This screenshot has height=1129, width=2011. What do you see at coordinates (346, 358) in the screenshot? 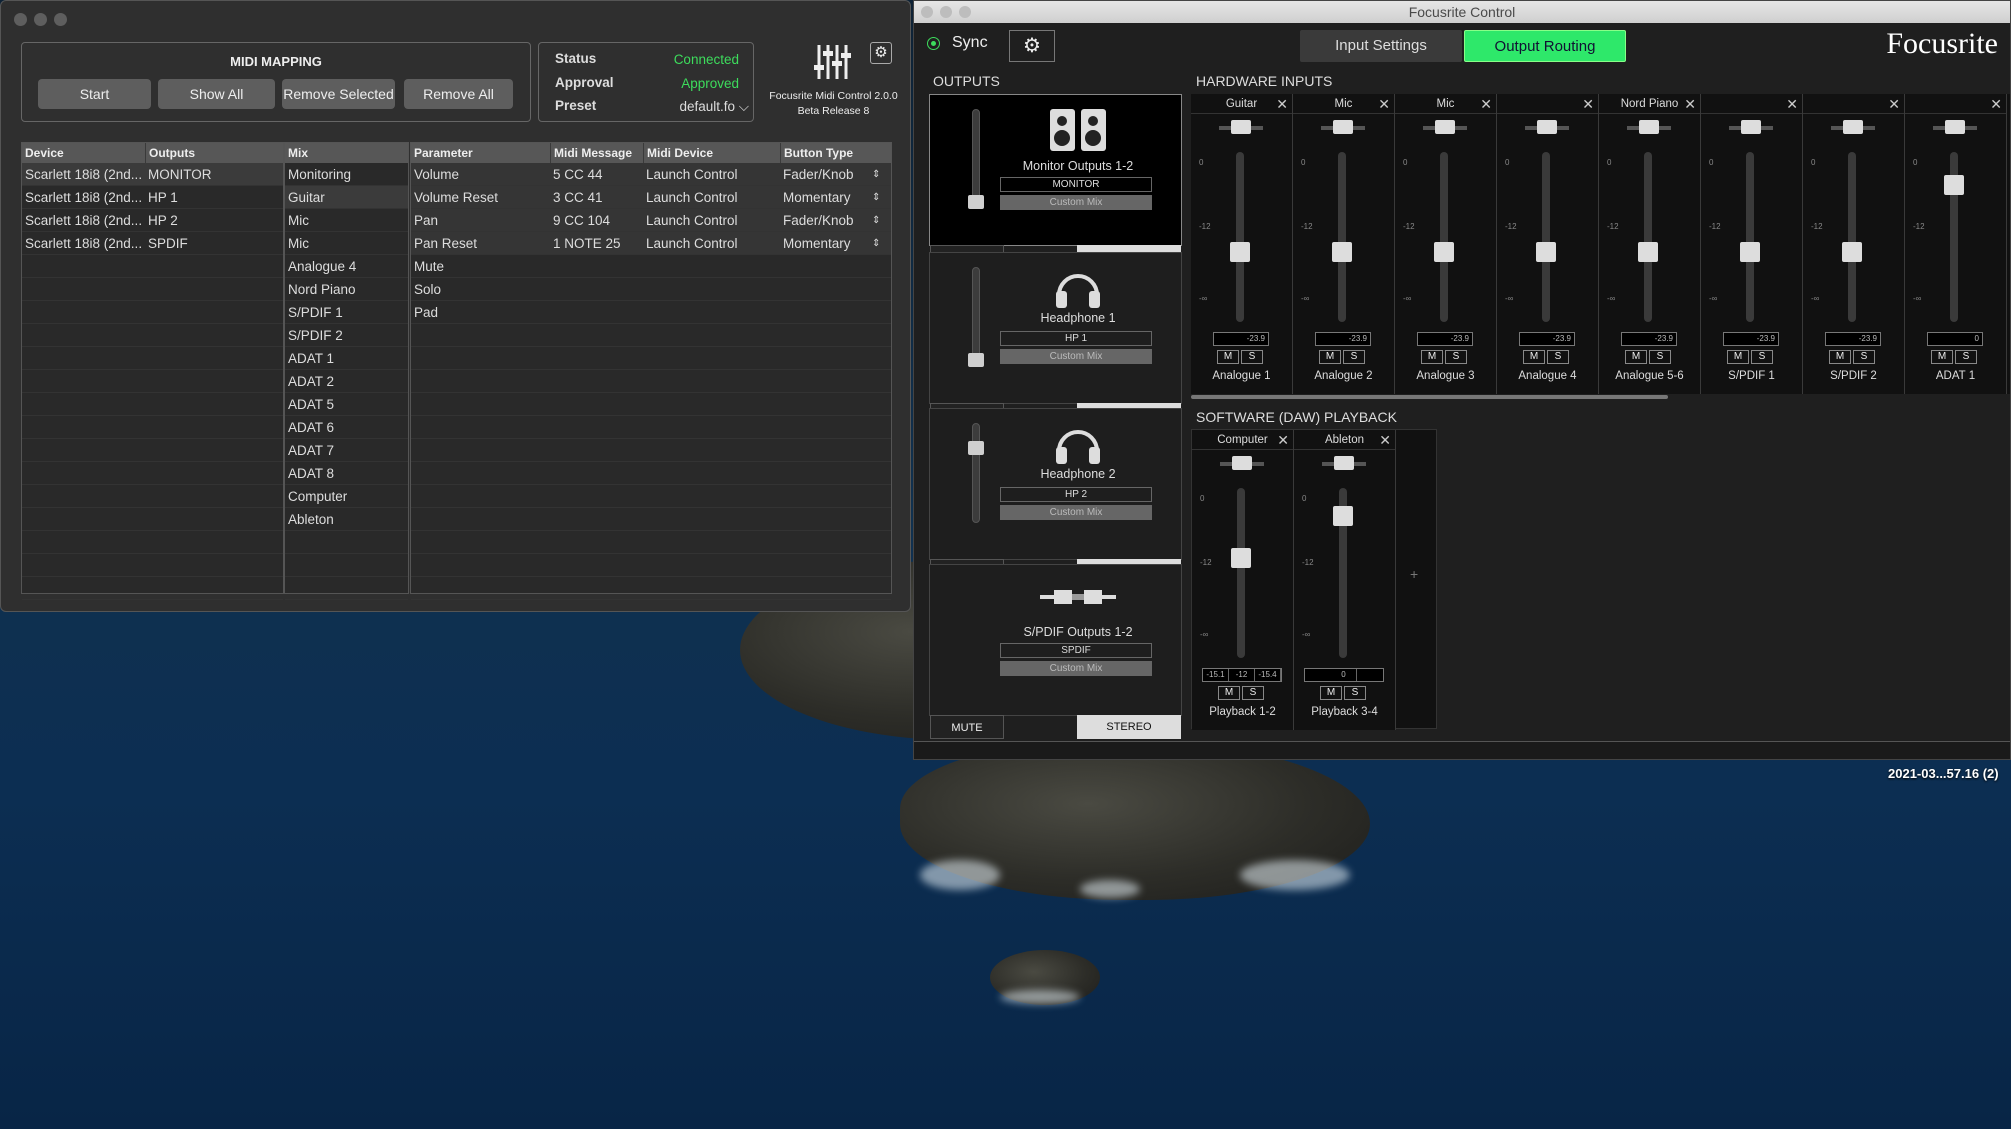
I see `mix-row: ADAT 1` at bounding box center [346, 358].